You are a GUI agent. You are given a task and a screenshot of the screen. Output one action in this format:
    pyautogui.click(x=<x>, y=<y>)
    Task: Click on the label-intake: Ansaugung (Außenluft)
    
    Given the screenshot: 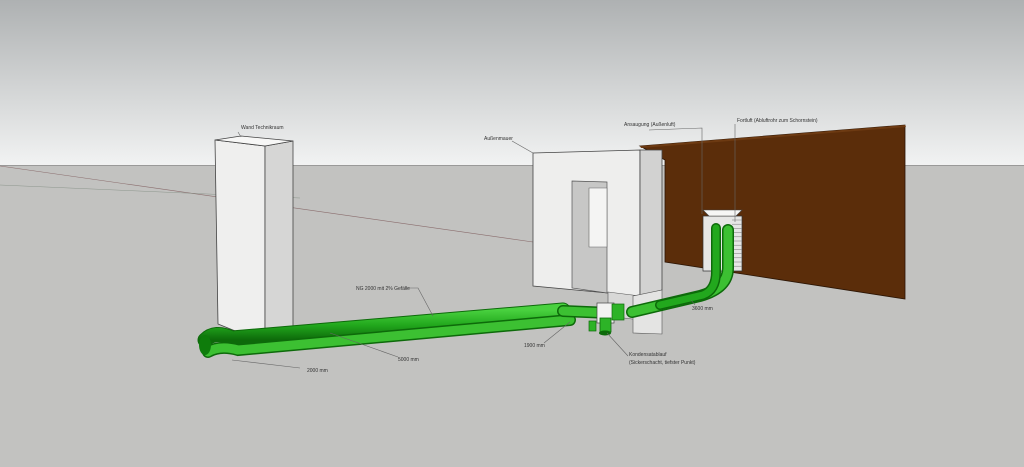 What is the action you would take?
    pyautogui.click(x=650, y=125)
    